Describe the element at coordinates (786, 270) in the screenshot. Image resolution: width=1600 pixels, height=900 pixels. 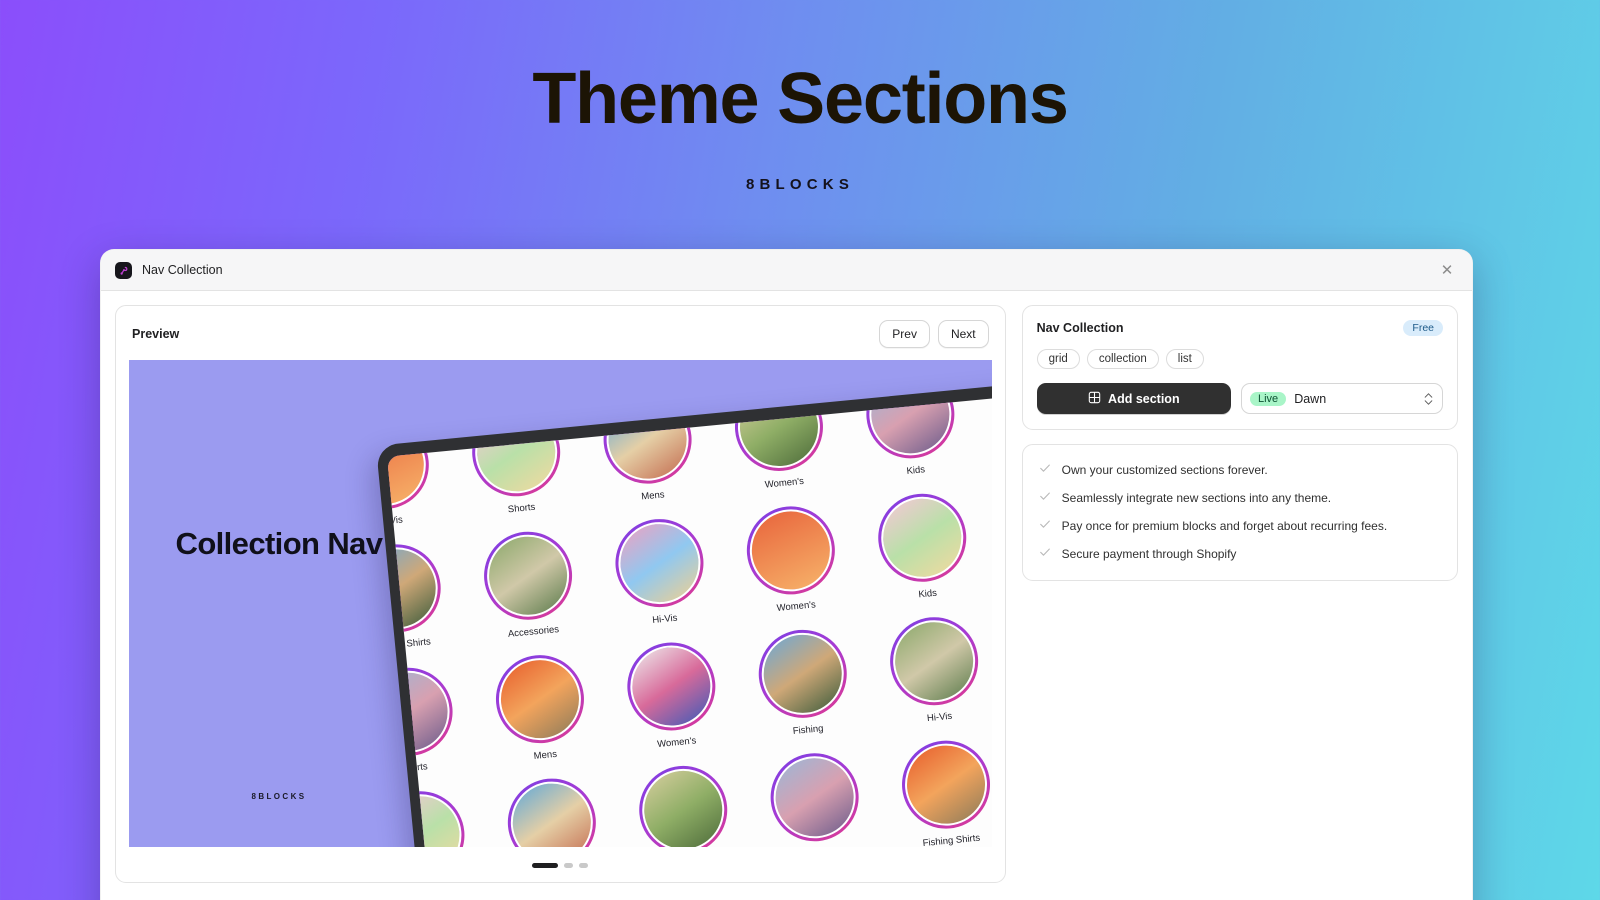
I see `modal-header: Nav Collection ✕` at that location.